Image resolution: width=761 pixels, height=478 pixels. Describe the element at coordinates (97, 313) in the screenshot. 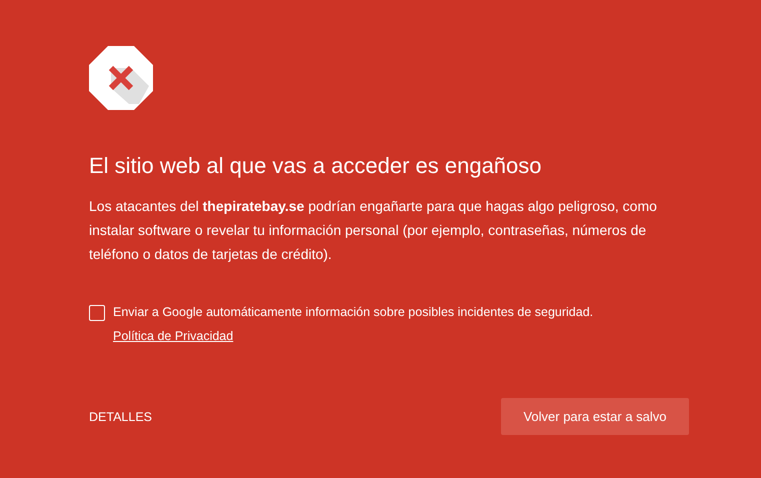

I see `report-checkbox` at that location.